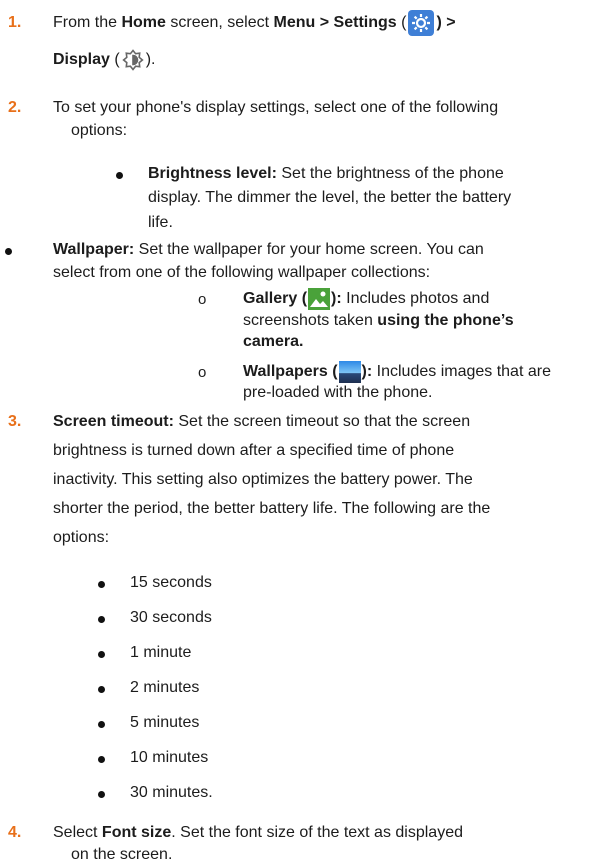  I want to click on gallery-line-2: screenshots taken using the phone’s, so click(378, 321).